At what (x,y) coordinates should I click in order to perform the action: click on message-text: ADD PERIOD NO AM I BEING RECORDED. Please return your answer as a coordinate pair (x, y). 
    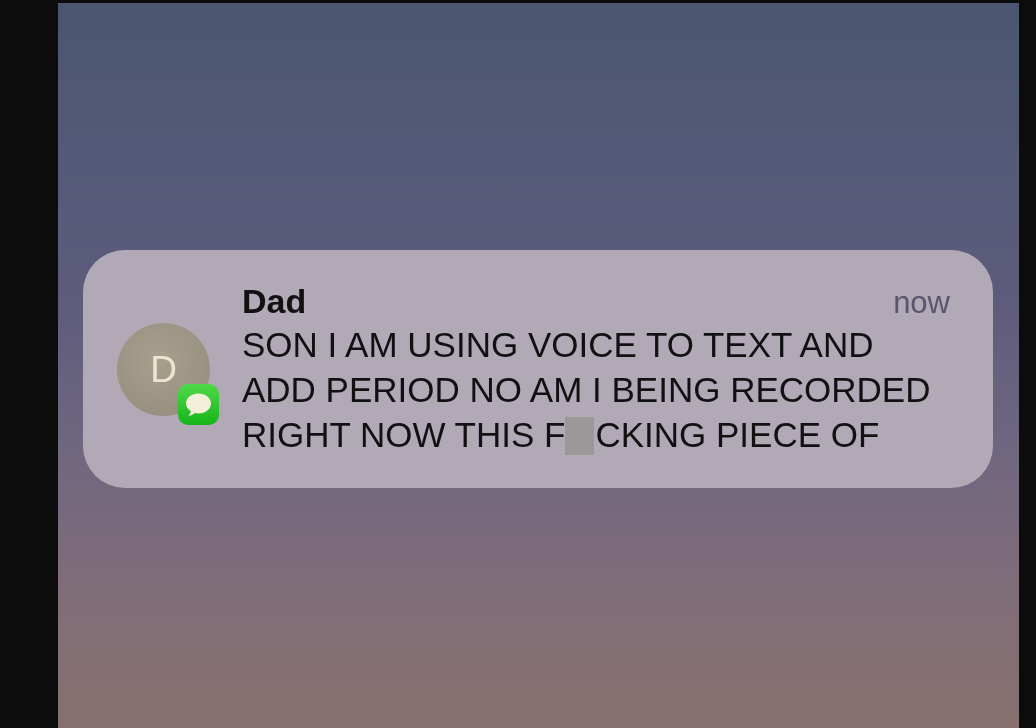
    Looking at the image, I should click on (586, 389).